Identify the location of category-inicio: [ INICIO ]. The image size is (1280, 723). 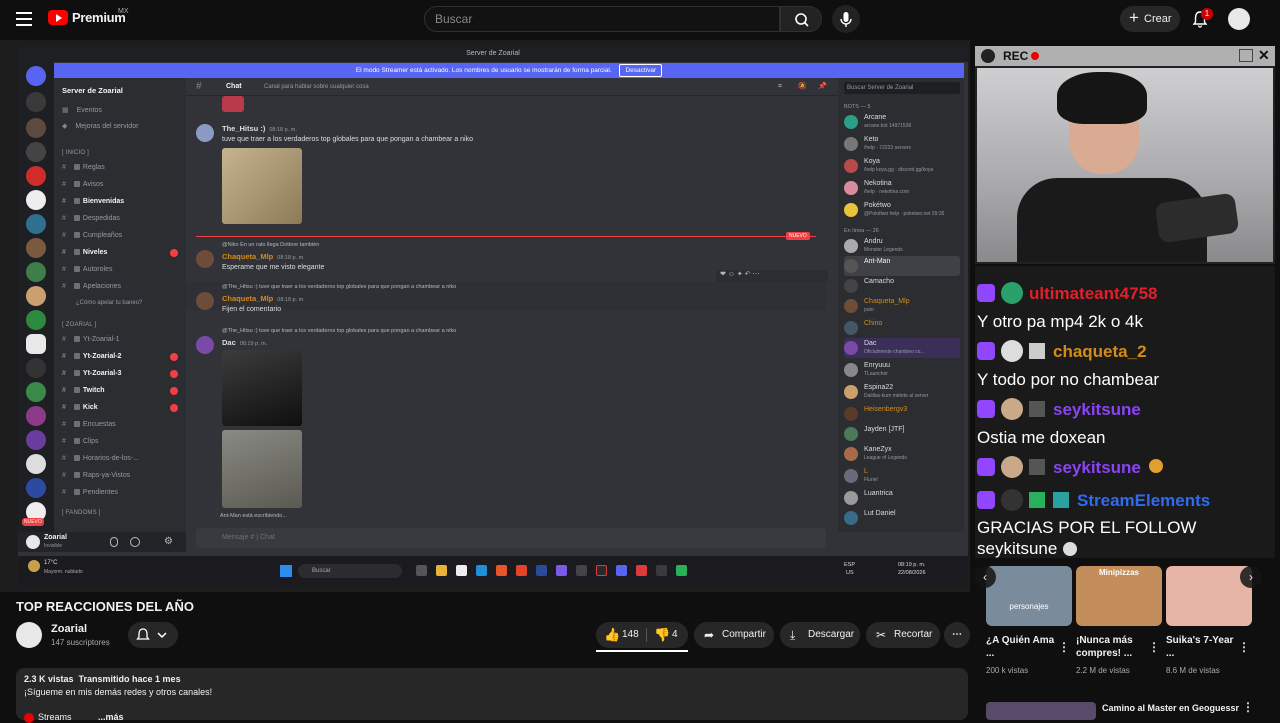
(75, 153).